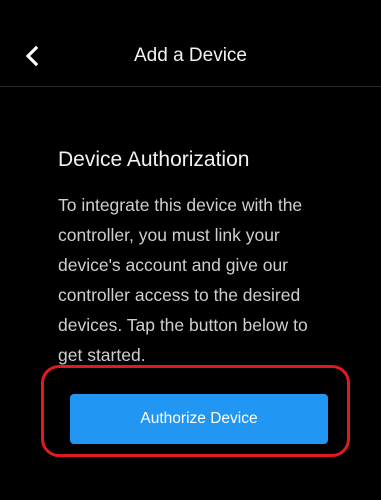 This screenshot has width=381, height=500. Describe the element at coordinates (190, 86) in the screenshot. I see `header-divider` at that location.